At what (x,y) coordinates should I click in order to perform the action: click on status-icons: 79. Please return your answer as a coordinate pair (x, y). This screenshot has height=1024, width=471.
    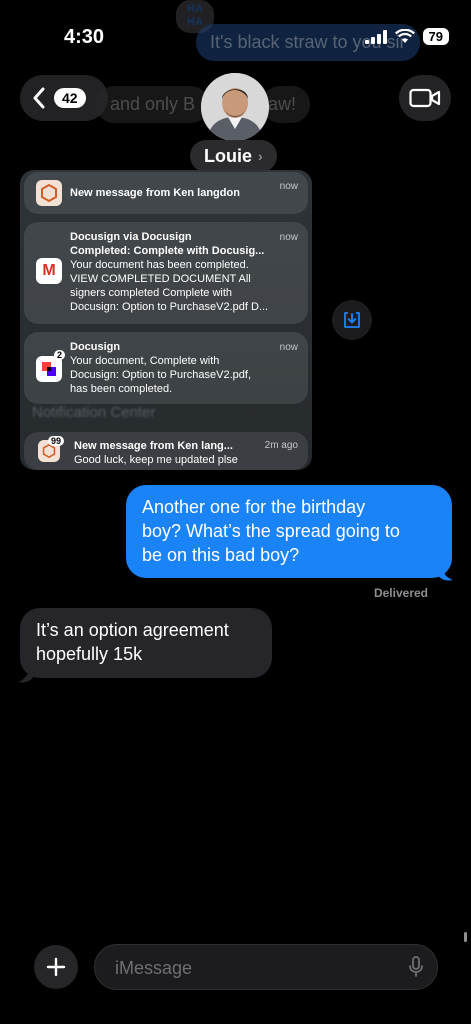
    Looking at the image, I should click on (406, 36).